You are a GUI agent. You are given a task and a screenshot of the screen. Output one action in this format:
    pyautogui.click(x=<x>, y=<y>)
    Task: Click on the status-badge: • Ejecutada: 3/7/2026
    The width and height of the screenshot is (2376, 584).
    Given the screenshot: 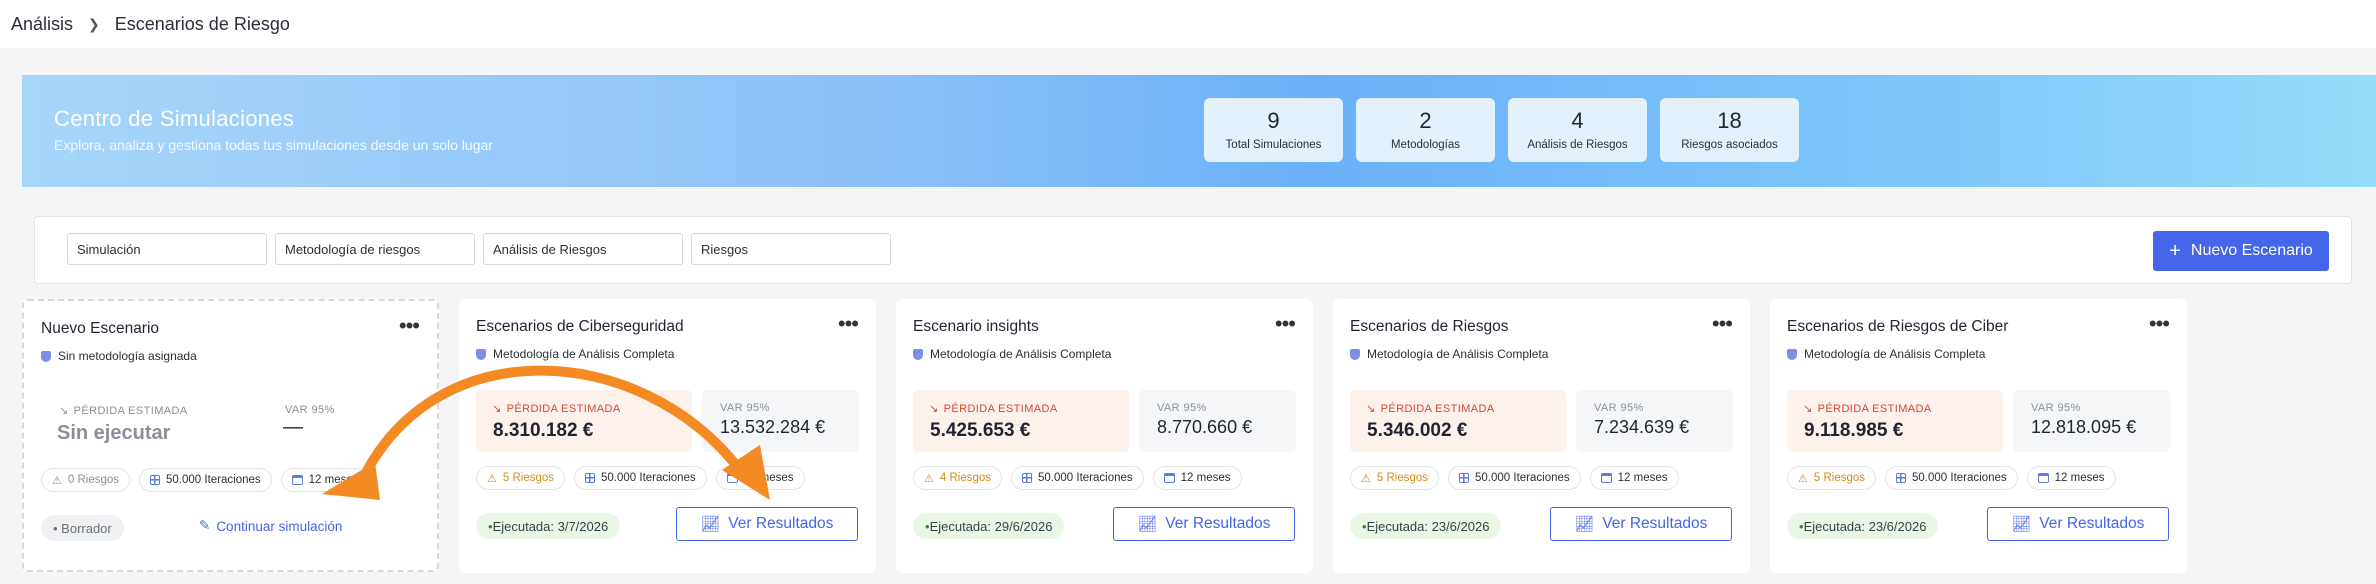 What is the action you would take?
    pyautogui.click(x=548, y=526)
    